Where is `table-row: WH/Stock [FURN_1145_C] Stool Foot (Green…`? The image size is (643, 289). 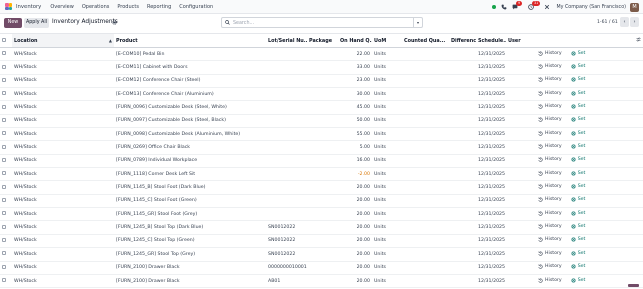
table-row: WH/Stock [FURN_1145_C] Stool Foot (Green… is located at coordinates (321, 201).